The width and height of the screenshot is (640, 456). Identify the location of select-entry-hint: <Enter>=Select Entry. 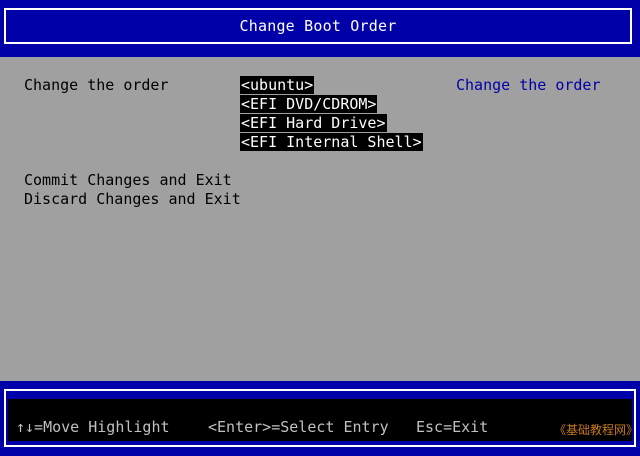
(298, 427).